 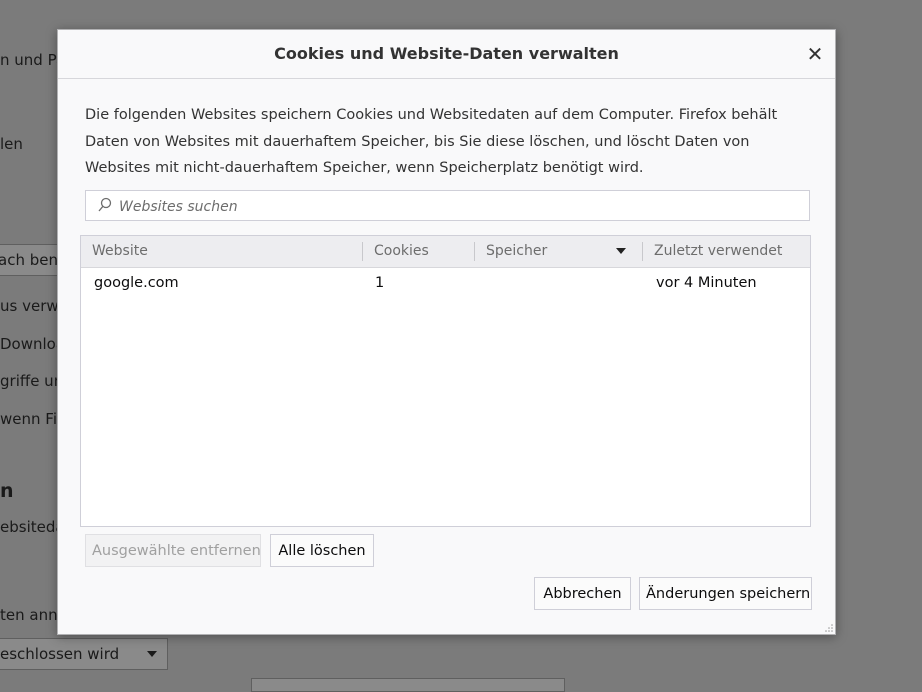 What do you see at coordinates (32, 381) in the screenshot?
I see `bg-text: griffe un` at bounding box center [32, 381].